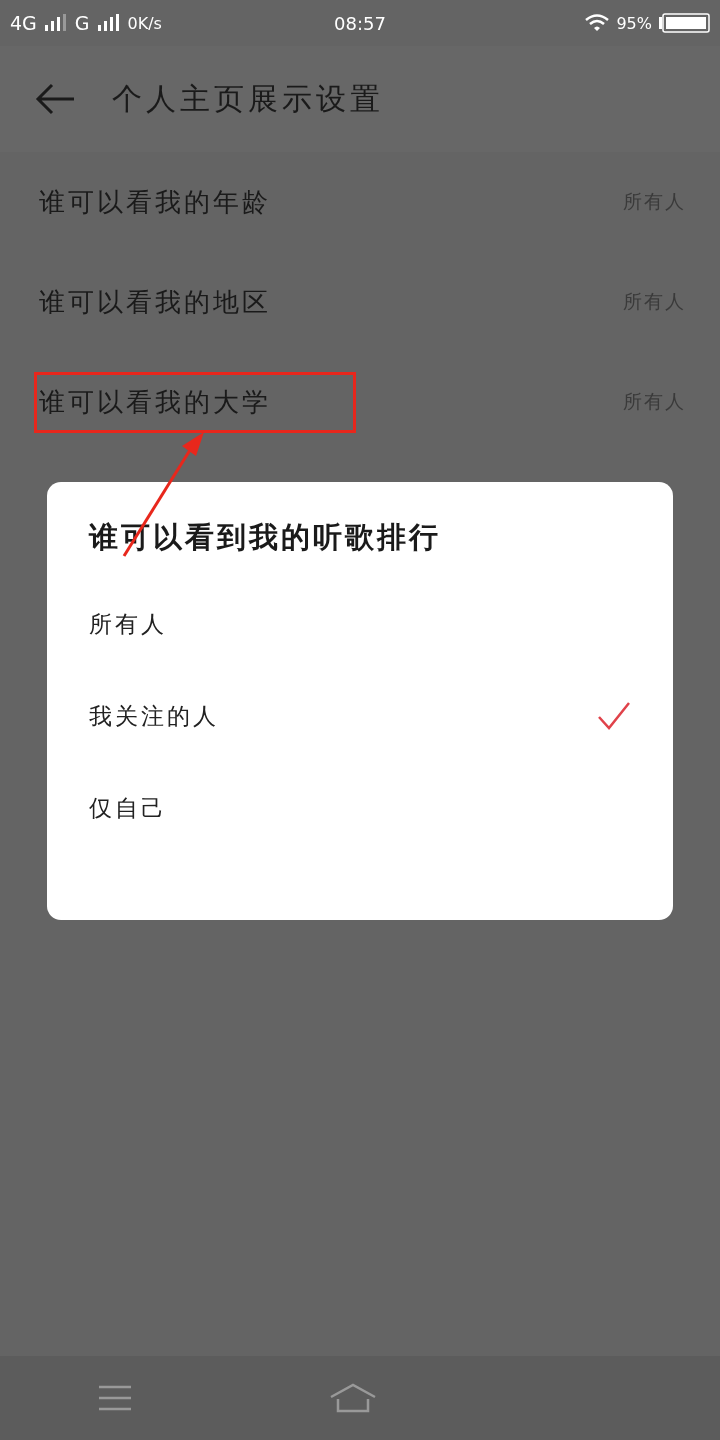  What do you see at coordinates (360, 716) in the screenshot?
I see `option-item: 我关注的人` at bounding box center [360, 716].